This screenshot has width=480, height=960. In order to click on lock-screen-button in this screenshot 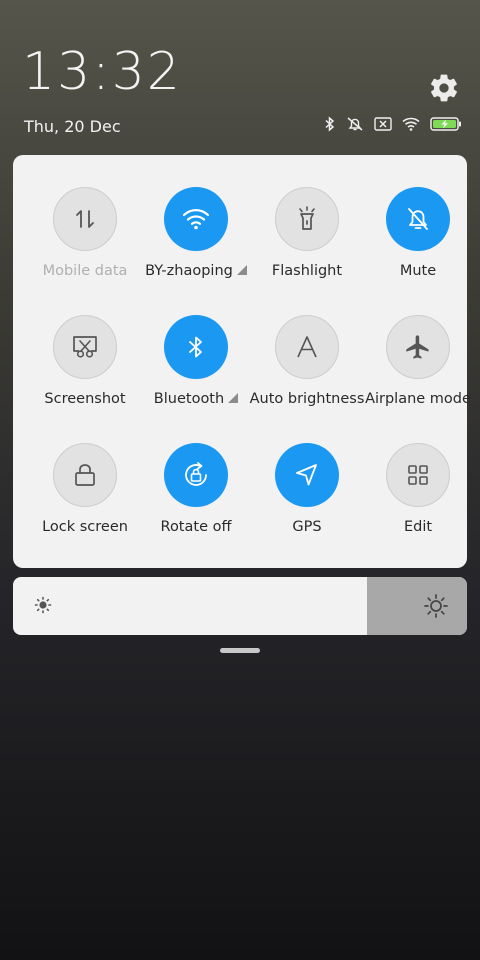, I will do `click(85, 475)`.